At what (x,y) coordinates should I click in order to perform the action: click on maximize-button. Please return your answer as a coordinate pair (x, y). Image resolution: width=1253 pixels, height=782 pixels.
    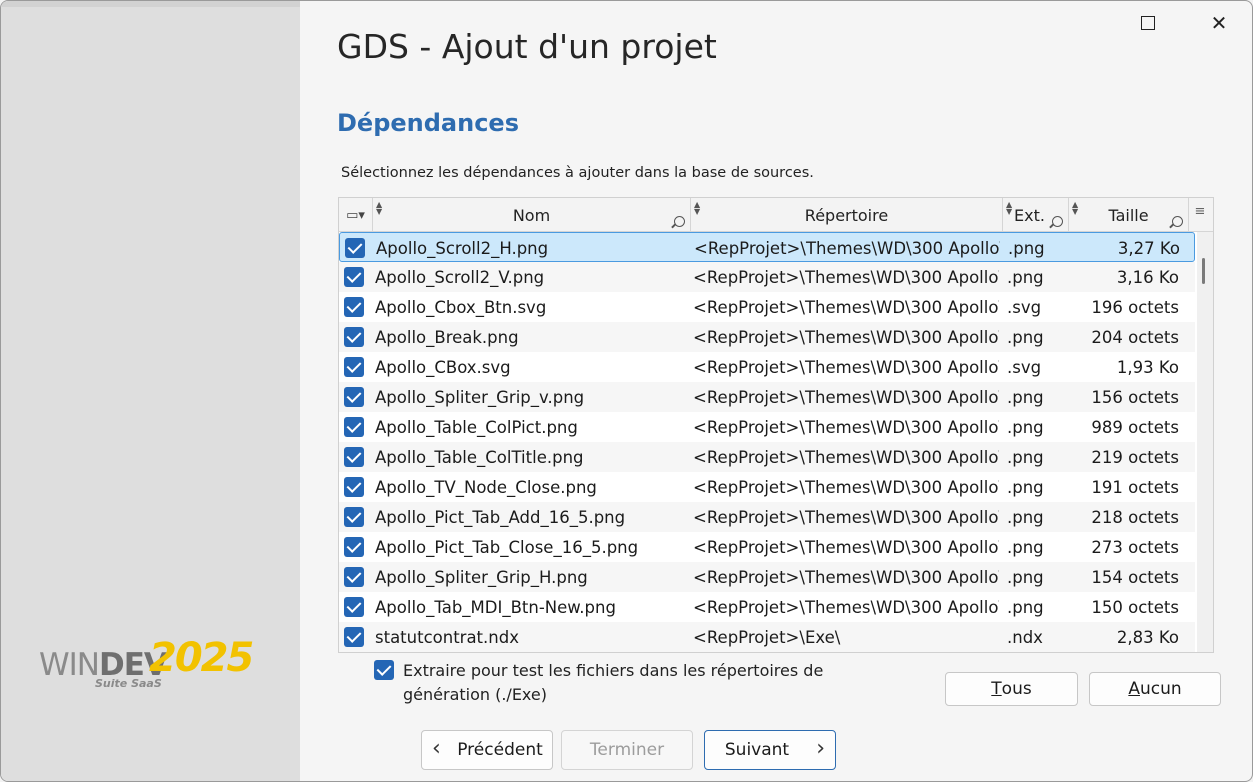
    Looking at the image, I should click on (1148, 23).